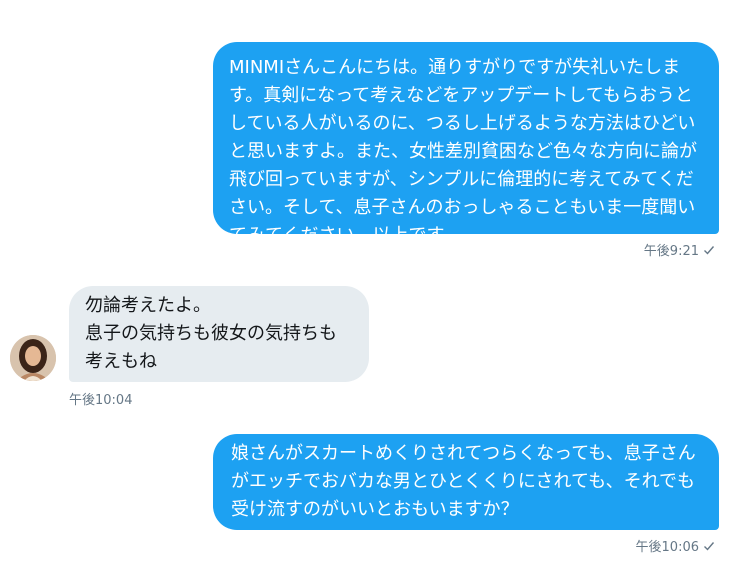 This screenshot has height=567, width=731. I want to click on avatar-image, so click(33, 358).